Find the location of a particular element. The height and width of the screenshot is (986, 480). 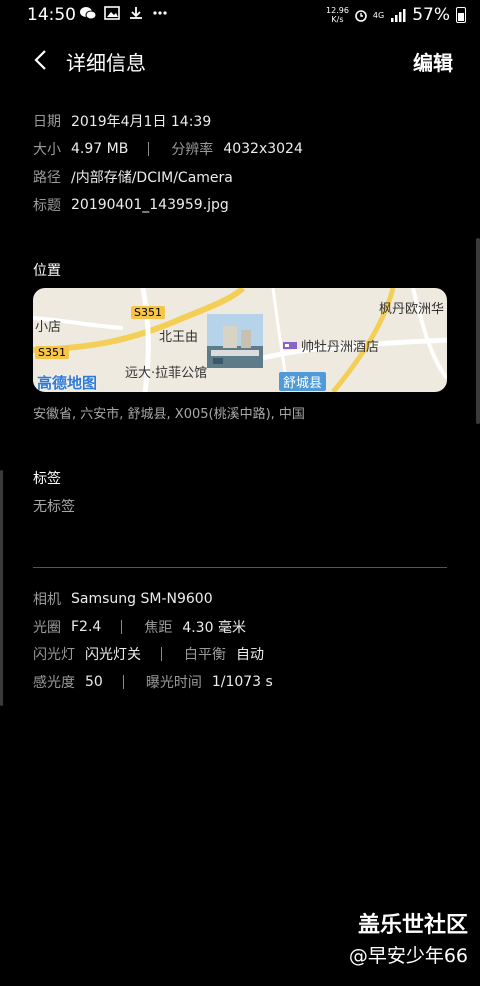

title-label: 标题 is located at coordinates (47, 206).